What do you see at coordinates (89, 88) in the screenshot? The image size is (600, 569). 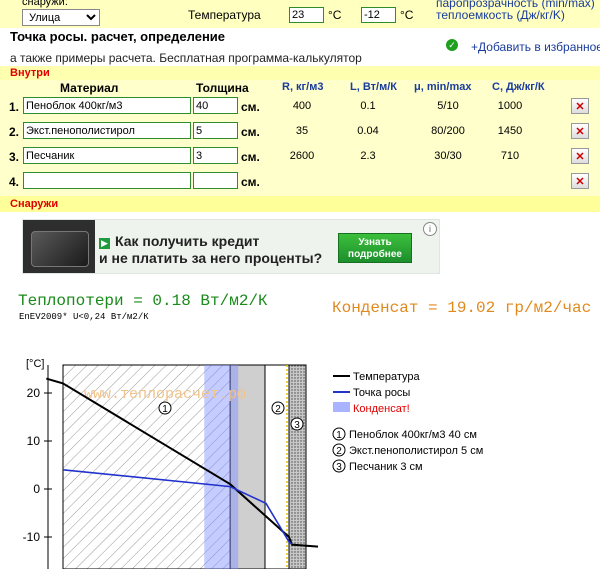 I see `col-header-material: Материал` at bounding box center [89, 88].